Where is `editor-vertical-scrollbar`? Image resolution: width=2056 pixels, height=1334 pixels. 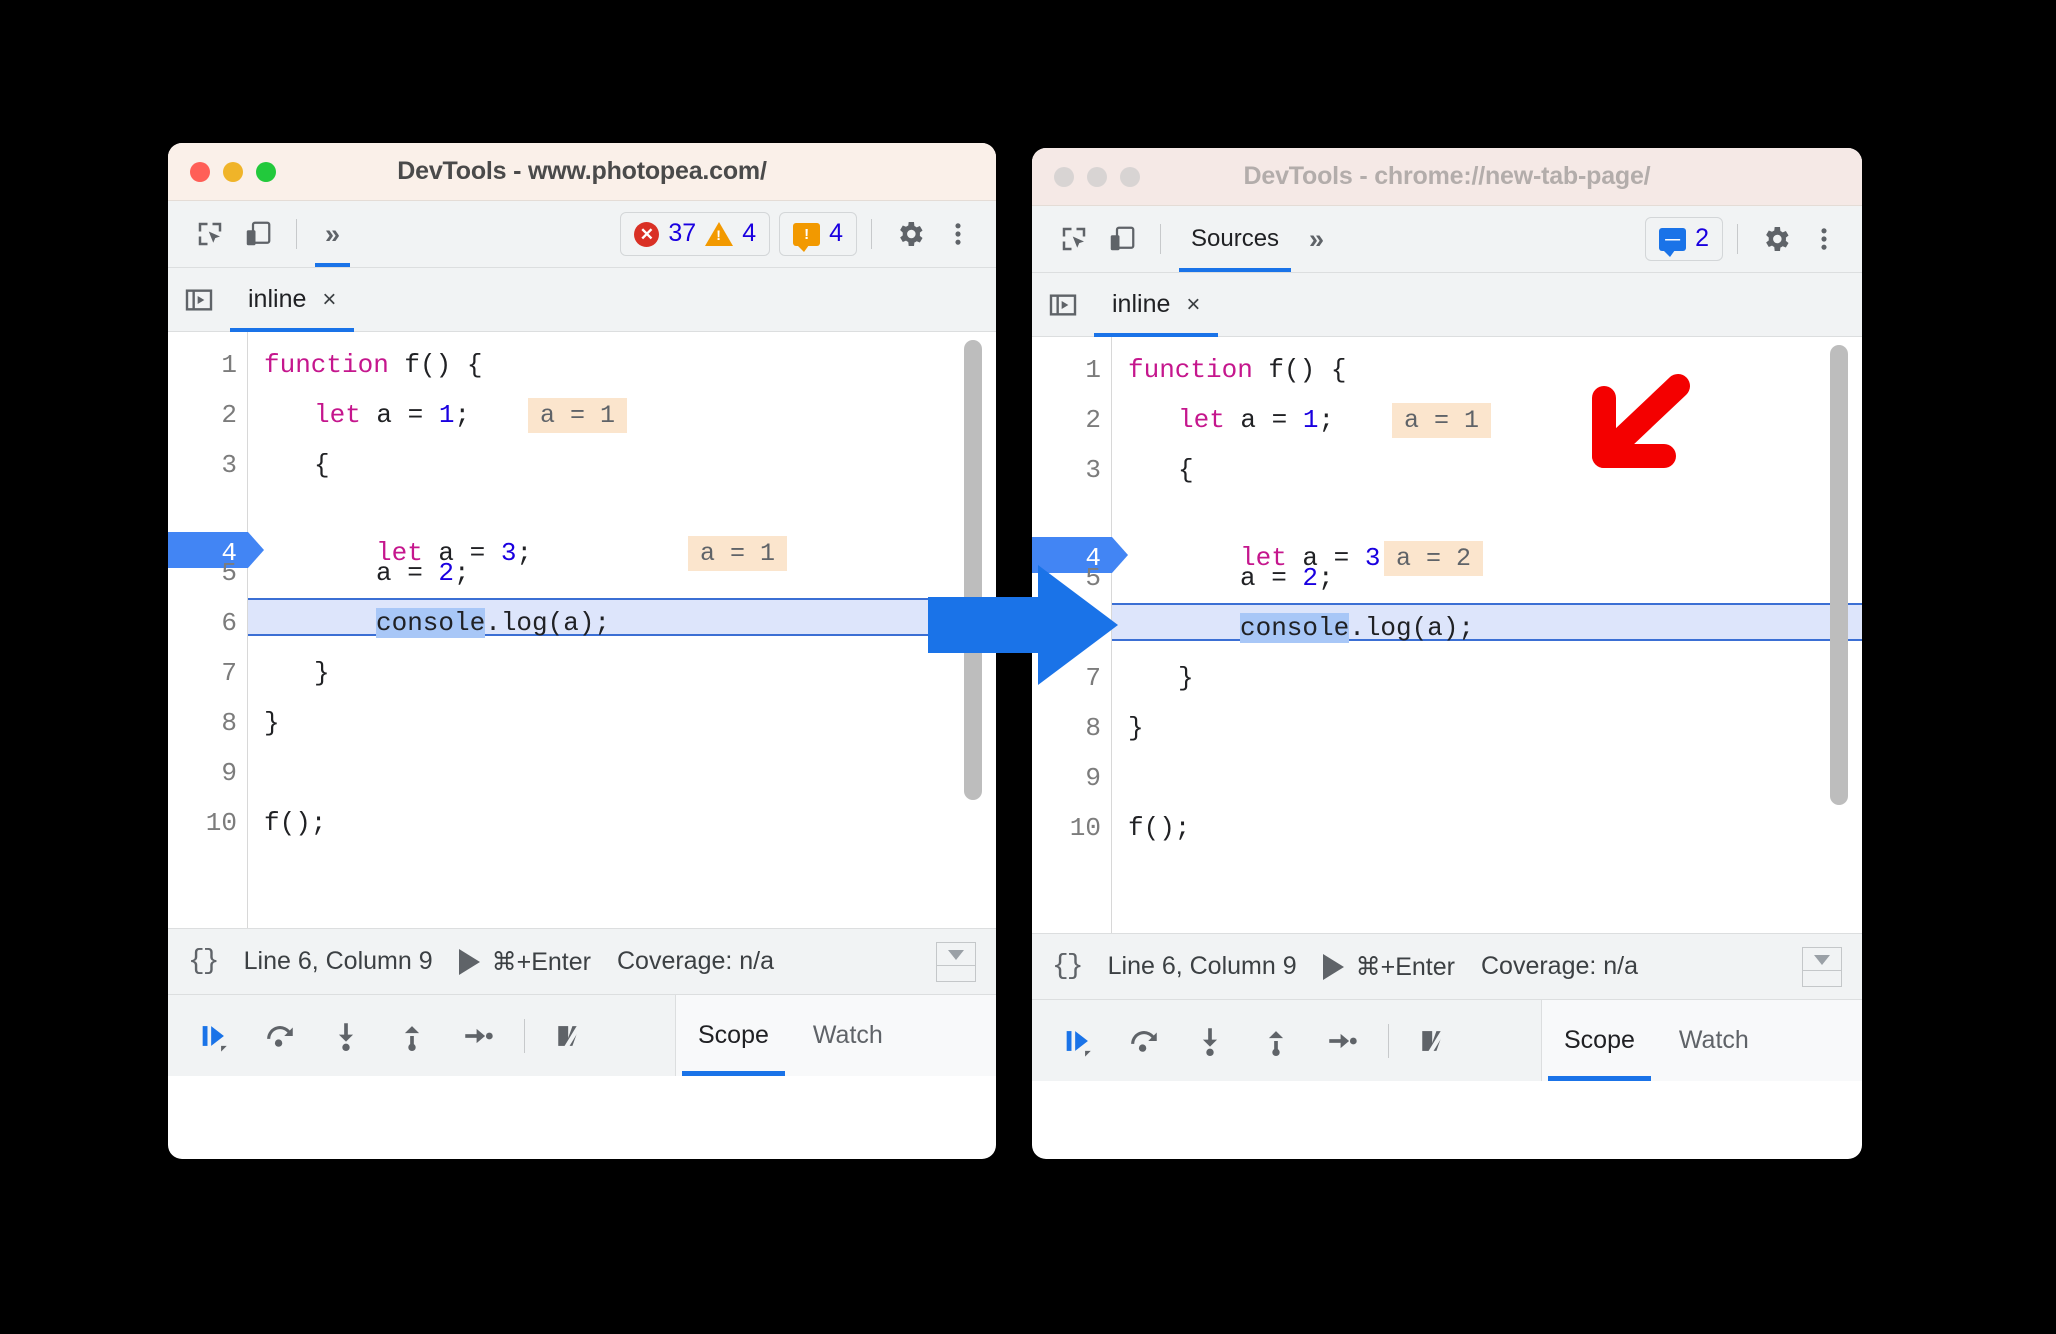
editor-vertical-scrollbar is located at coordinates (1839, 575).